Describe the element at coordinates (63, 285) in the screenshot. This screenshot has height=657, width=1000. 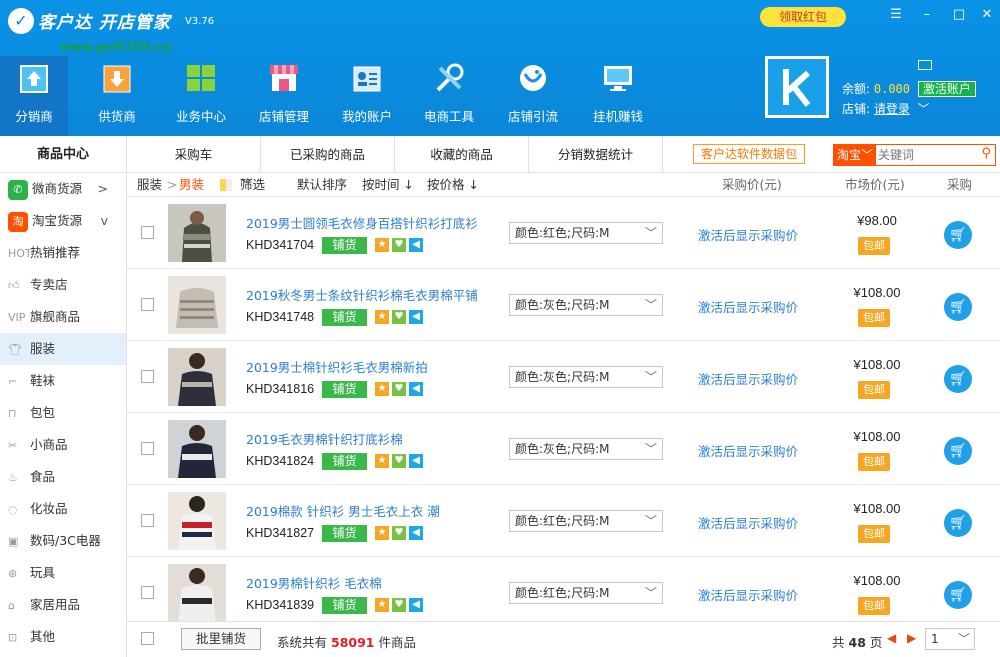
I see `sidebar-item-specialty-store: 👍︎ 专卖店` at that location.